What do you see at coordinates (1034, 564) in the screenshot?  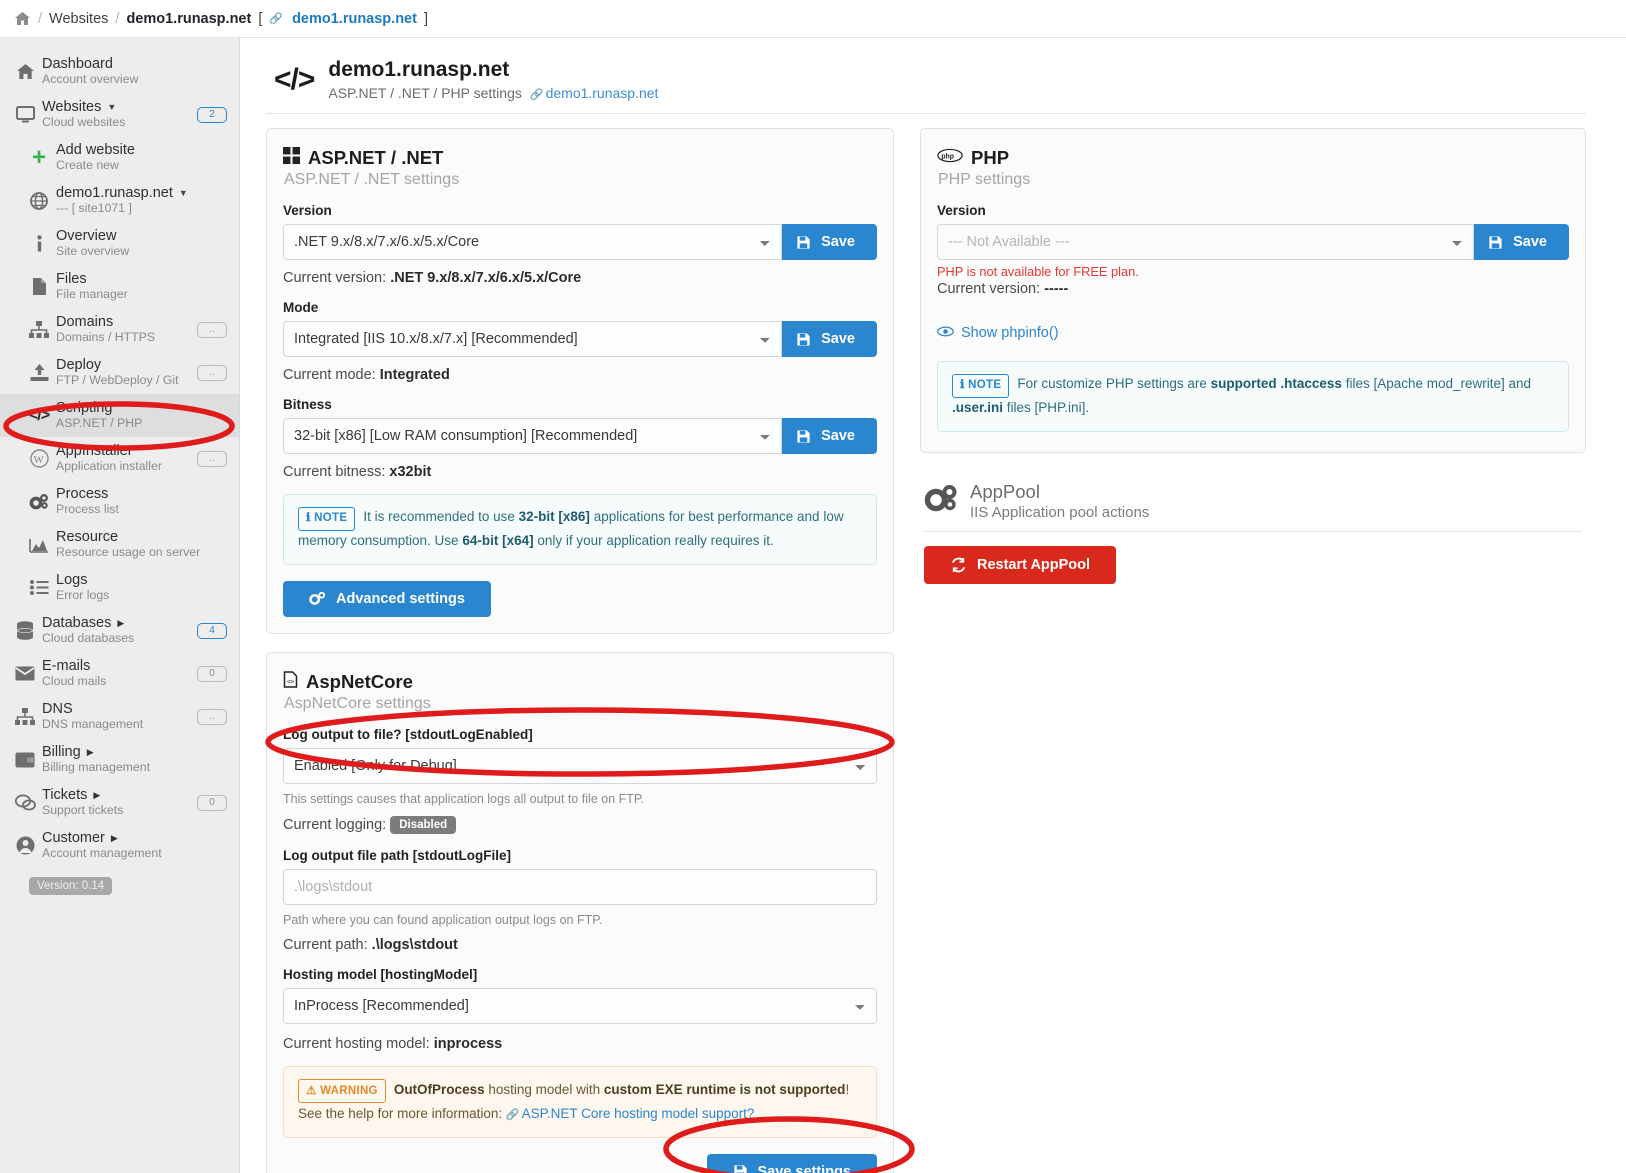 I see `restart-apppool-label: Restart AppPool` at bounding box center [1034, 564].